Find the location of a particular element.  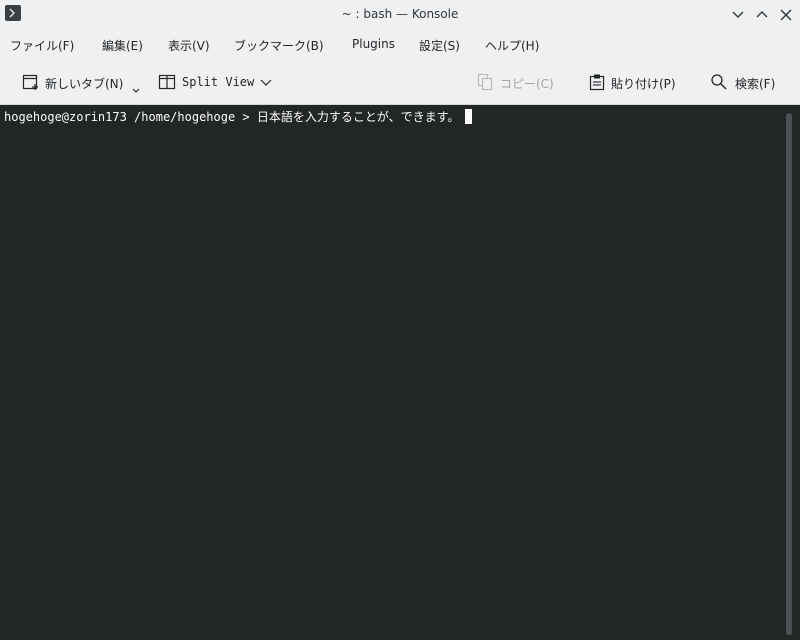

terminal-scrollbar is located at coordinates (789, 374).